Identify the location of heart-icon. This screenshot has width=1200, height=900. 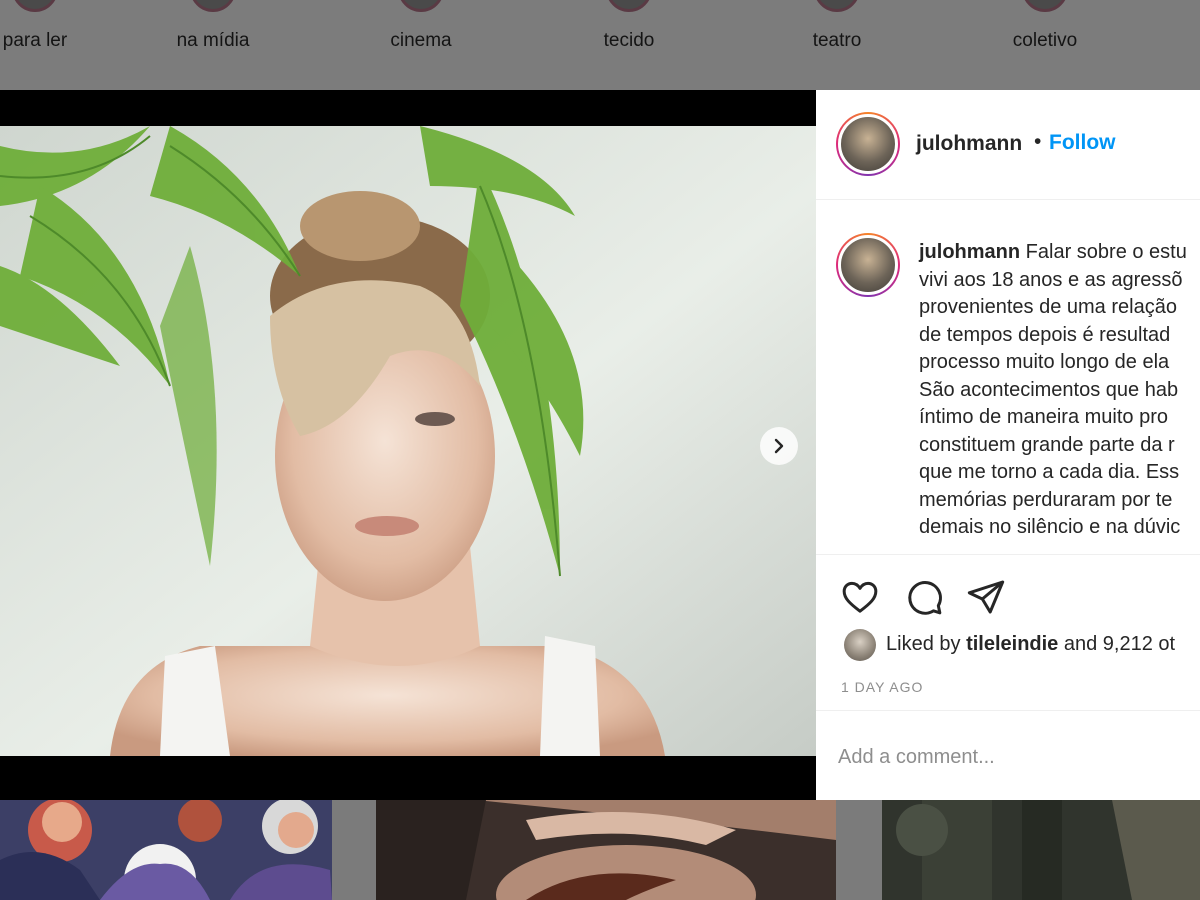
(860, 597).